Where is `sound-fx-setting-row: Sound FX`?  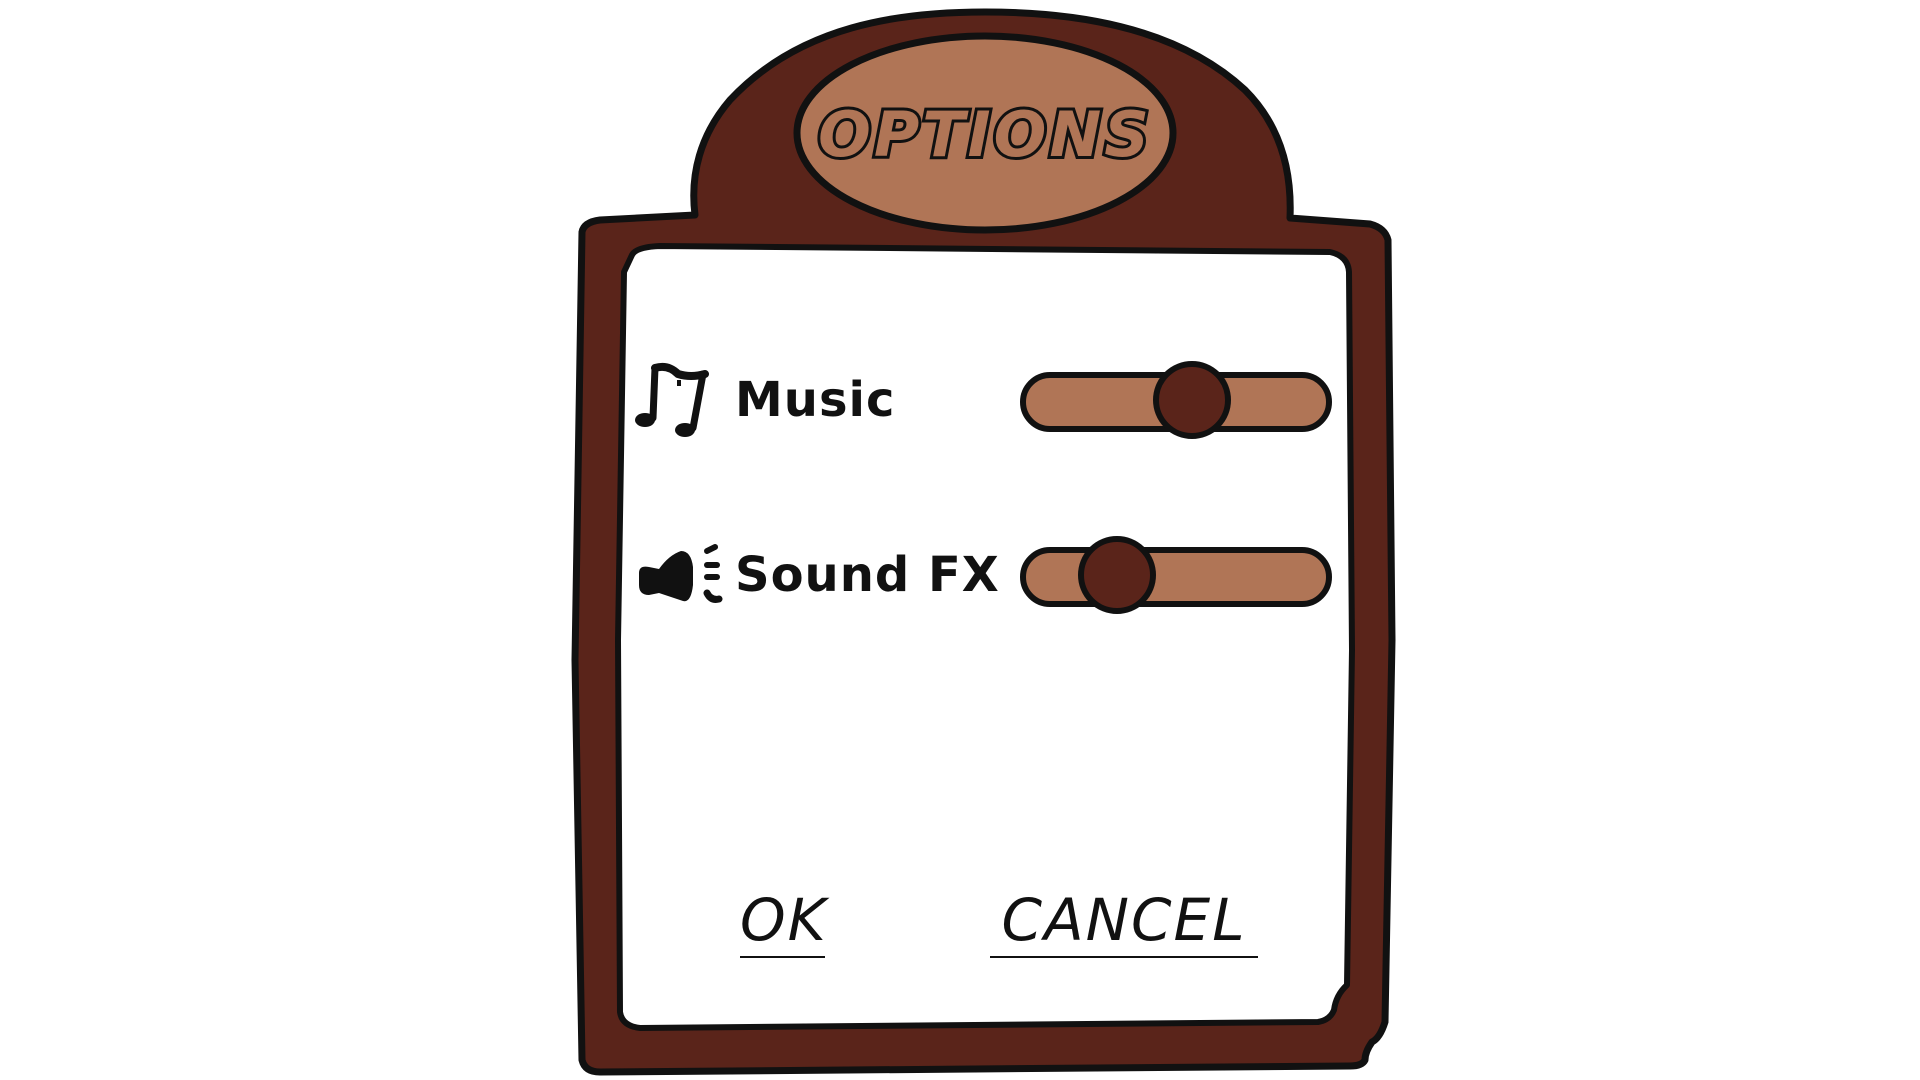 sound-fx-setting-row: Sound FX is located at coordinates (985, 575).